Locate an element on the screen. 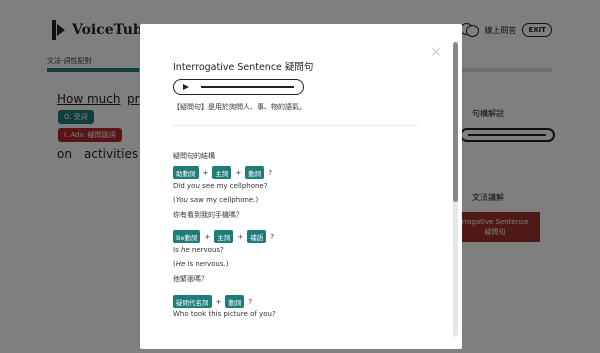  modal-description: 【疑問句】是用於詢問人、事、物的語氣。 is located at coordinates (239, 107).